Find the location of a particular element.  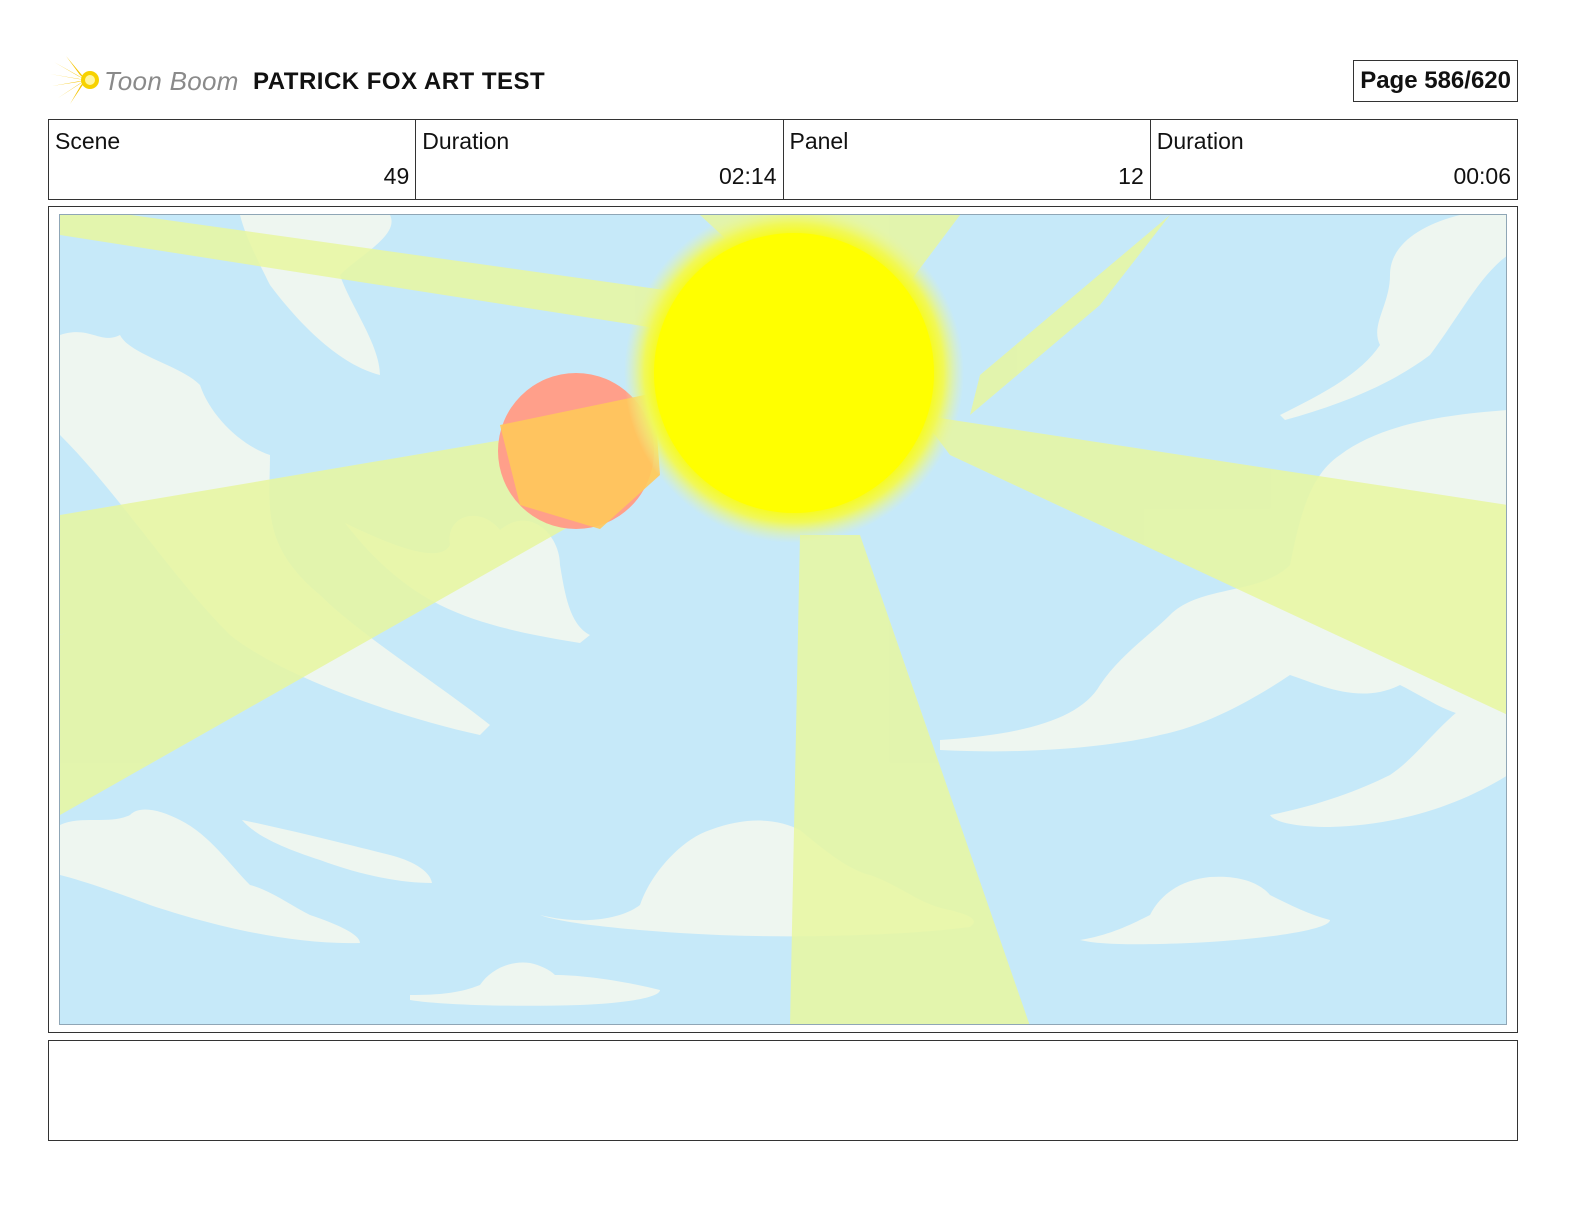

panel-value: 12 is located at coordinates (1131, 176).